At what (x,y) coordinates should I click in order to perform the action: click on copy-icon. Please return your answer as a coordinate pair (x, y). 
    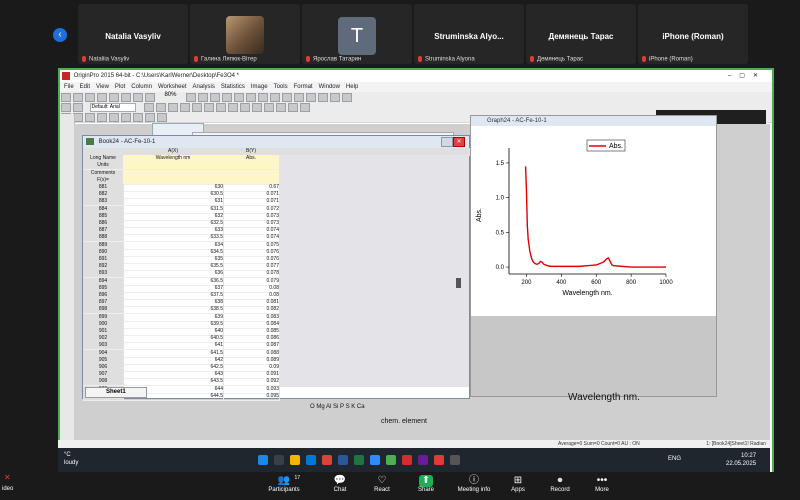
    Looking at the image, I should click on (138, 97).